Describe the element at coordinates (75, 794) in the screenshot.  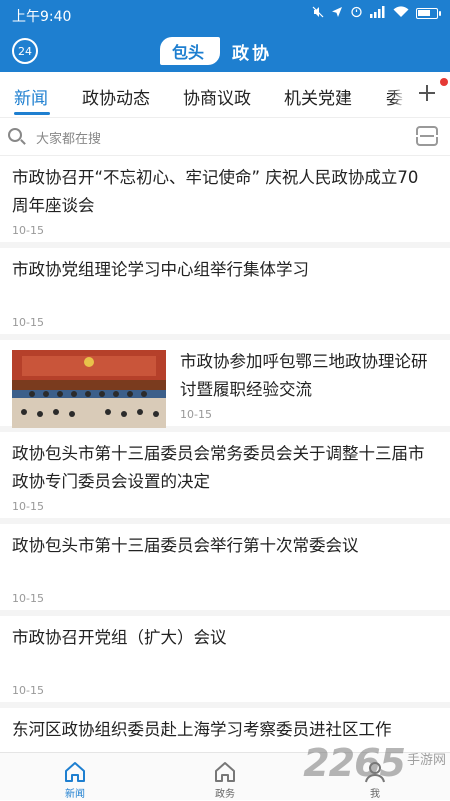
I see `nav-news-label: 新闻` at that location.